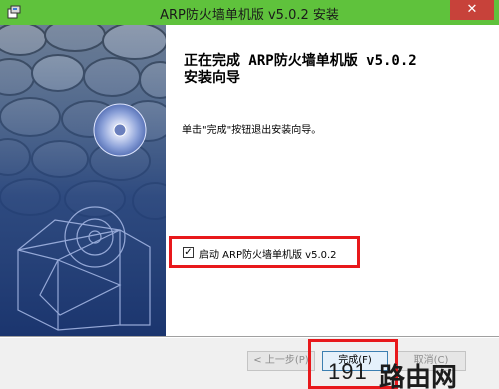 The image size is (499, 389). I want to click on footer-divider-highlight, so click(249, 337).